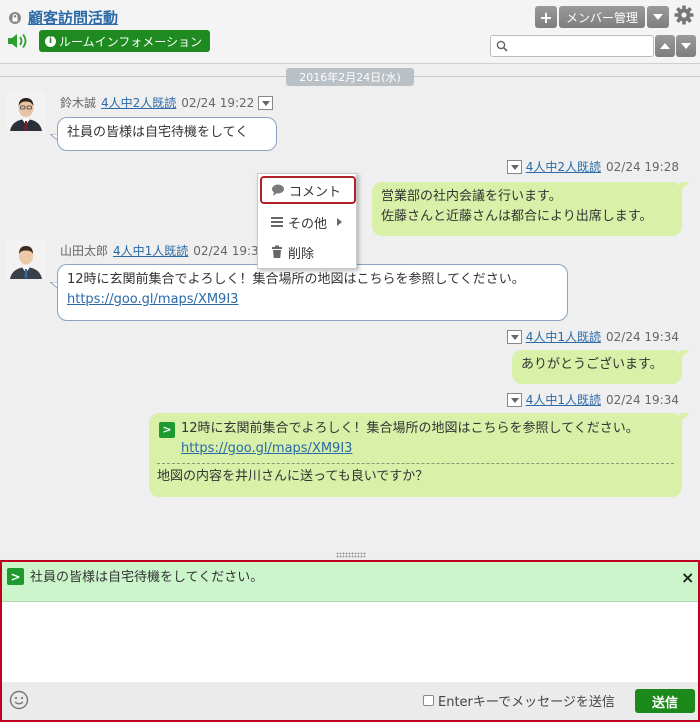 This screenshot has width=700, height=722. I want to click on search-next-button, so click(686, 46).